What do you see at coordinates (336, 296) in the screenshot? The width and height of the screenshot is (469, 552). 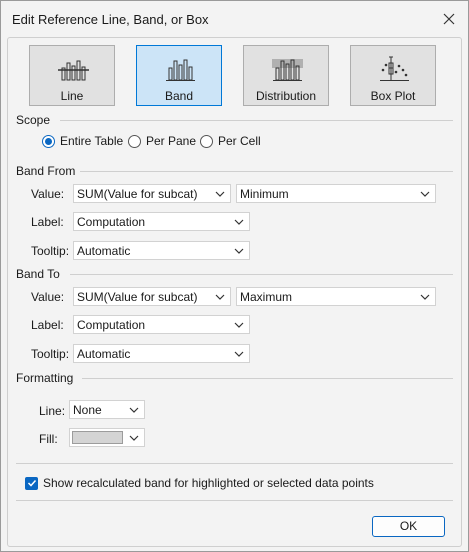 I see `band-to-aggregation-dropdown: Maximum` at bounding box center [336, 296].